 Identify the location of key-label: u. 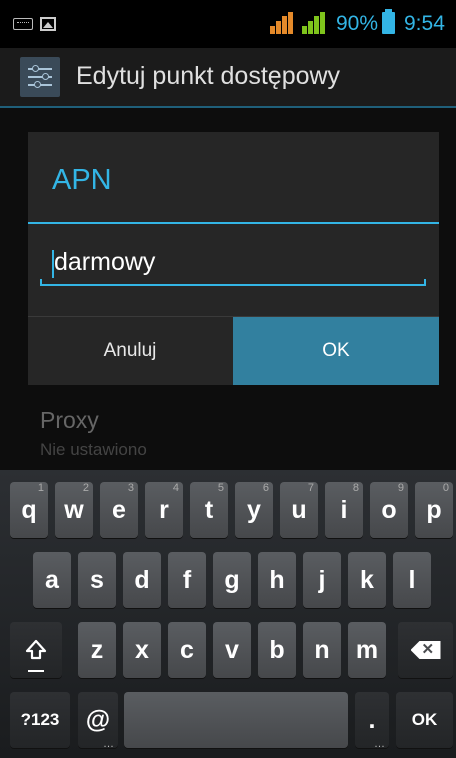
(299, 509).